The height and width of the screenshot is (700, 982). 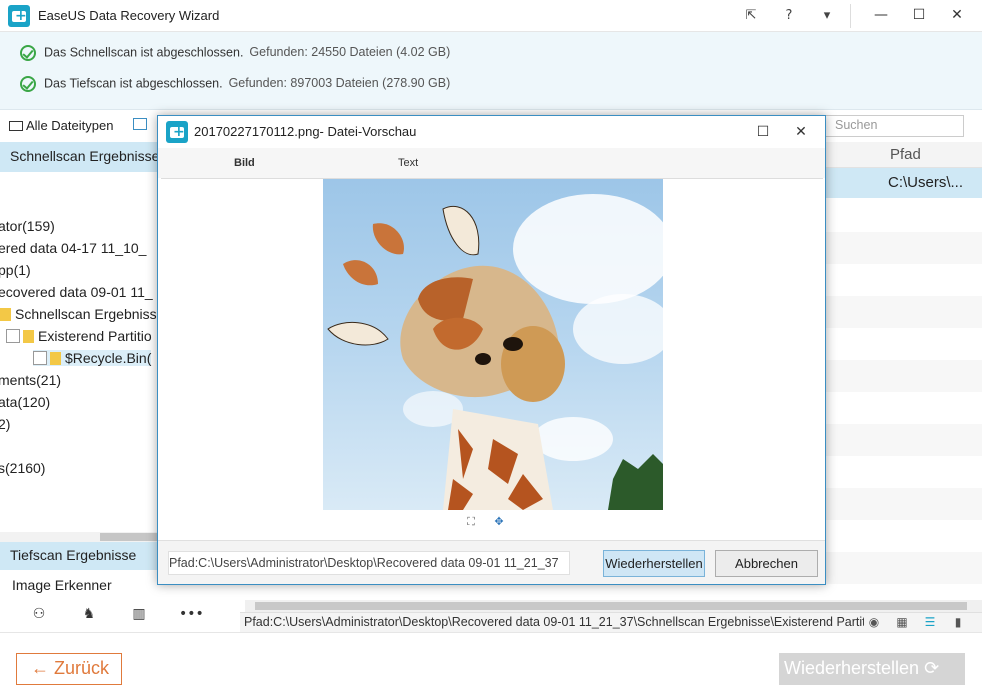 I want to click on tree-item-recycle-bin: $Recycle.Bin(, so click(x=92, y=358).